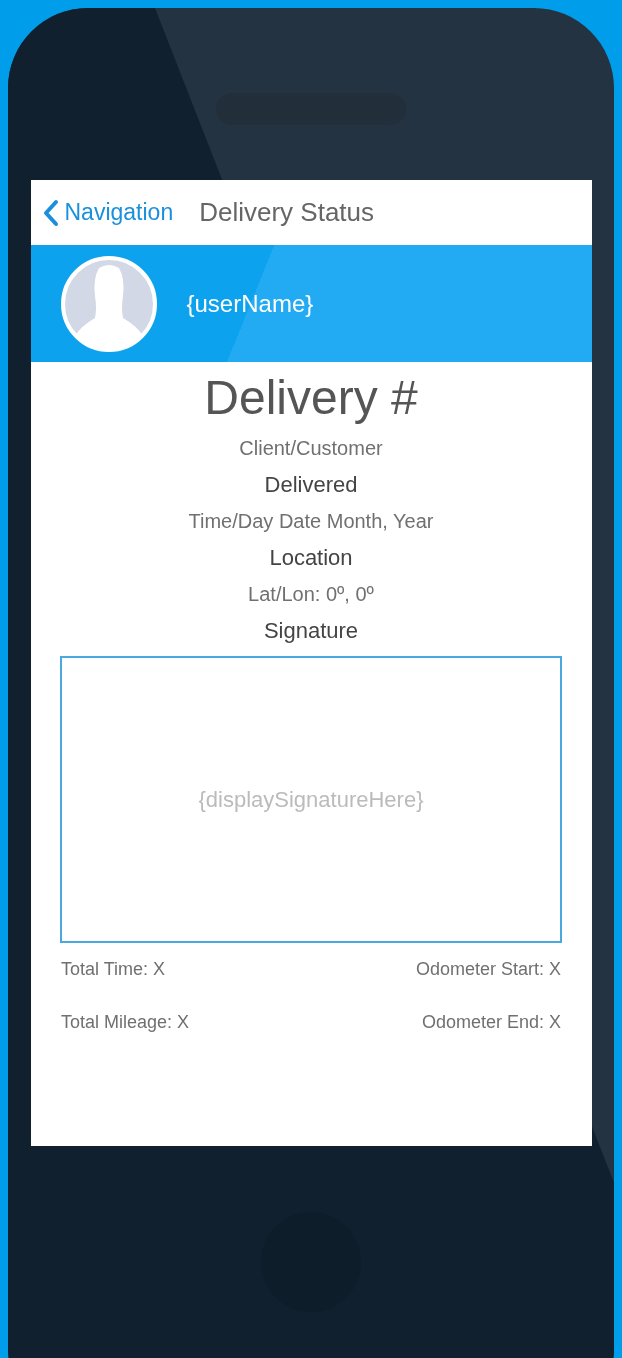  What do you see at coordinates (311, 594) in the screenshot?
I see `section-value: Lat/Lon: 0º, 0º` at bounding box center [311, 594].